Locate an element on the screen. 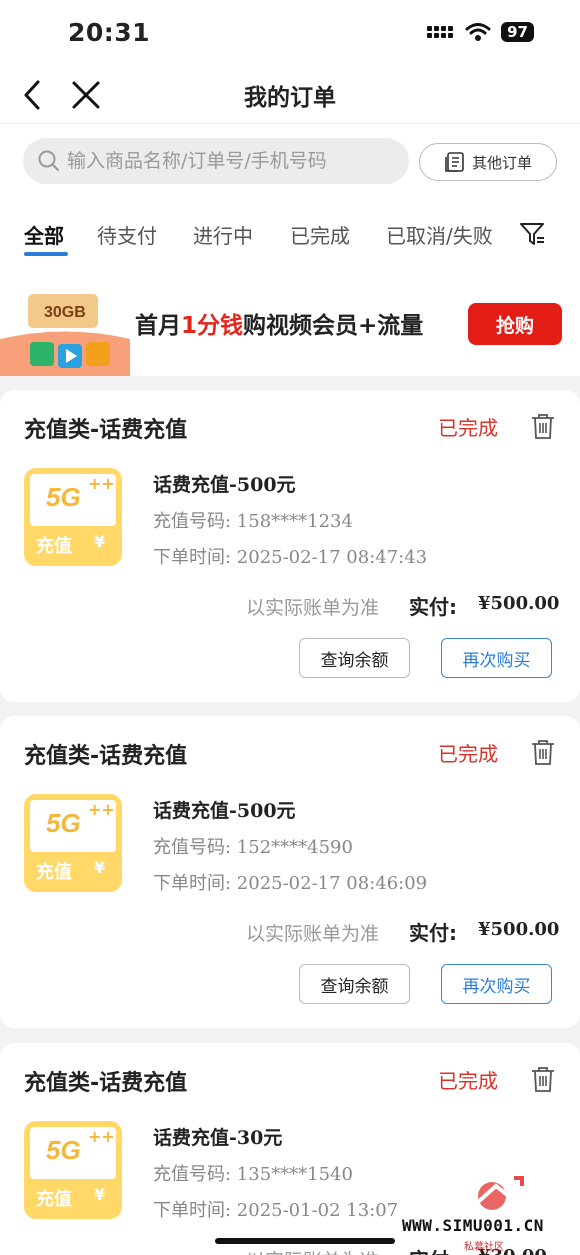  other-orders-button: 其他订单 is located at coordinates (488, 162).